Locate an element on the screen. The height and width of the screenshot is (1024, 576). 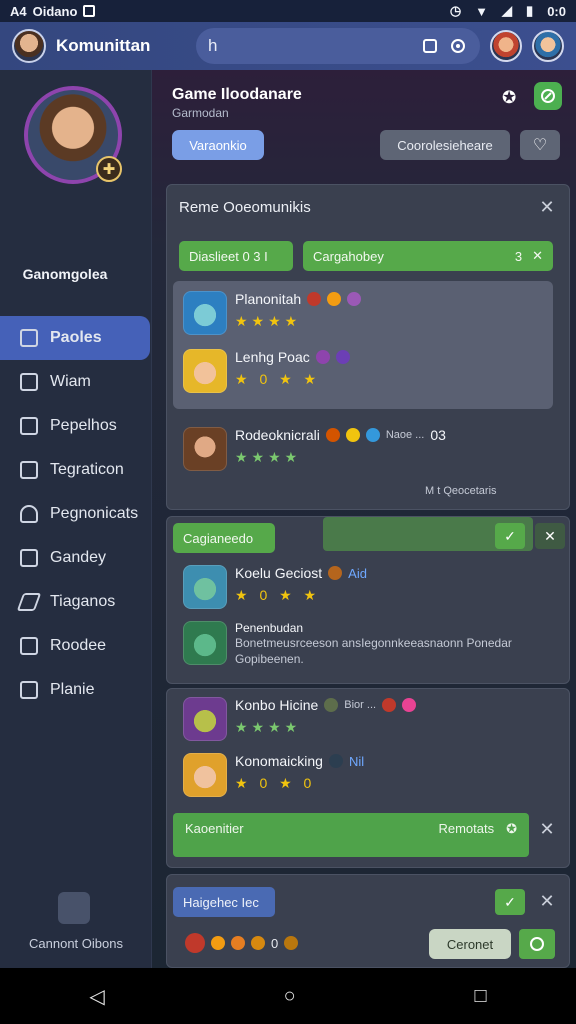
sidebar-item-label: Paoles is located at coordinates (76, 337).